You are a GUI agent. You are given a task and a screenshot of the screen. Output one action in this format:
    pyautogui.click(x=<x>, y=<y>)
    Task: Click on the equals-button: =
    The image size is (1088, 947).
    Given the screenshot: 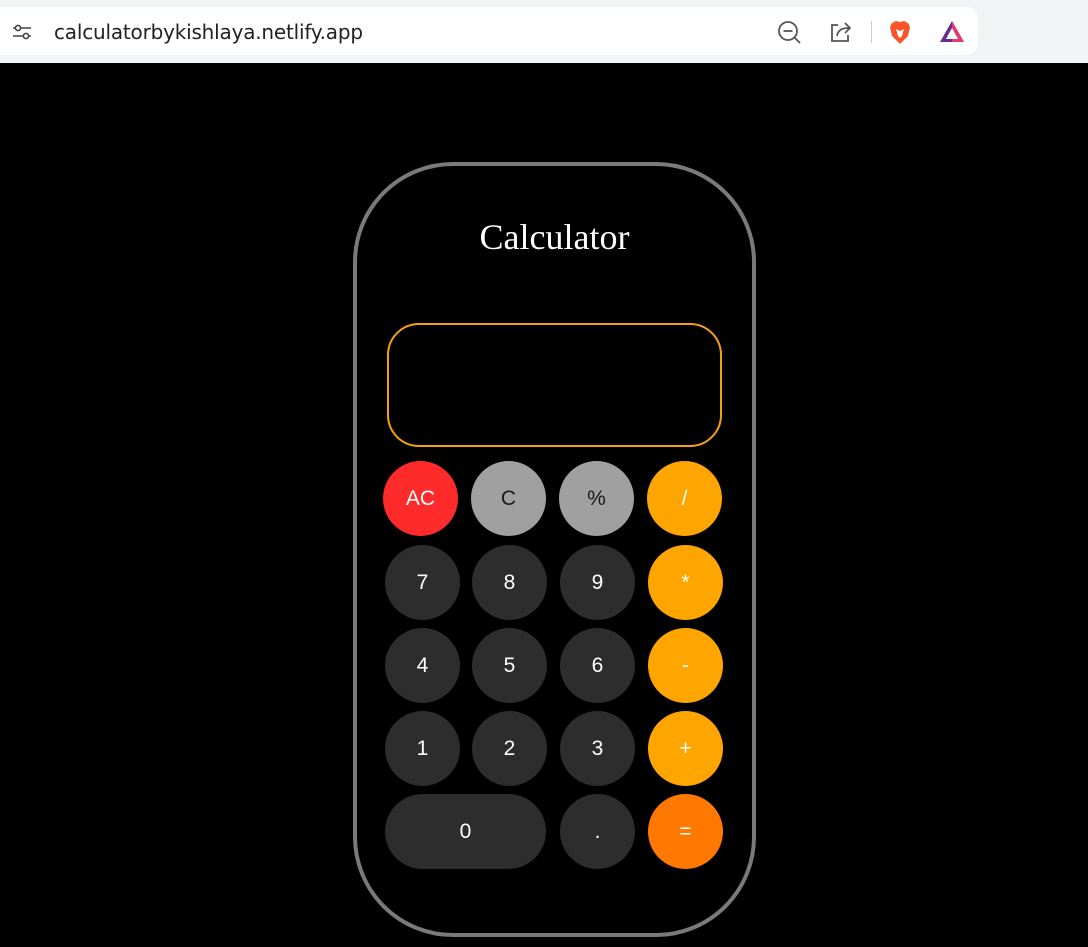 What is the action you would take?
    pyautogui.click(x=685, y=831)
    